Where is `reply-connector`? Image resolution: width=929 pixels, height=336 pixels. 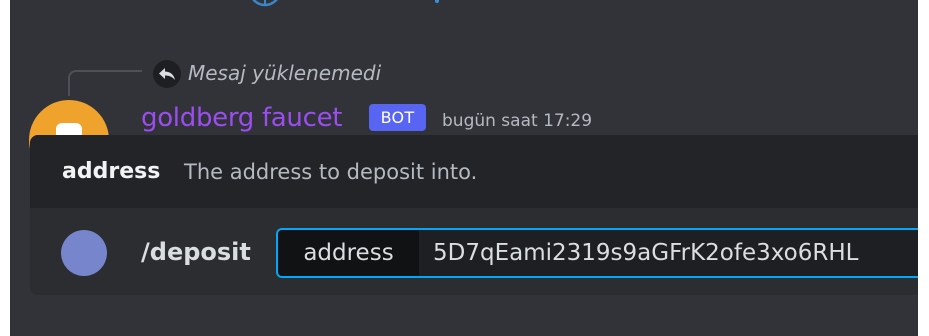 reply-connector is located at coordinates (105, 83).